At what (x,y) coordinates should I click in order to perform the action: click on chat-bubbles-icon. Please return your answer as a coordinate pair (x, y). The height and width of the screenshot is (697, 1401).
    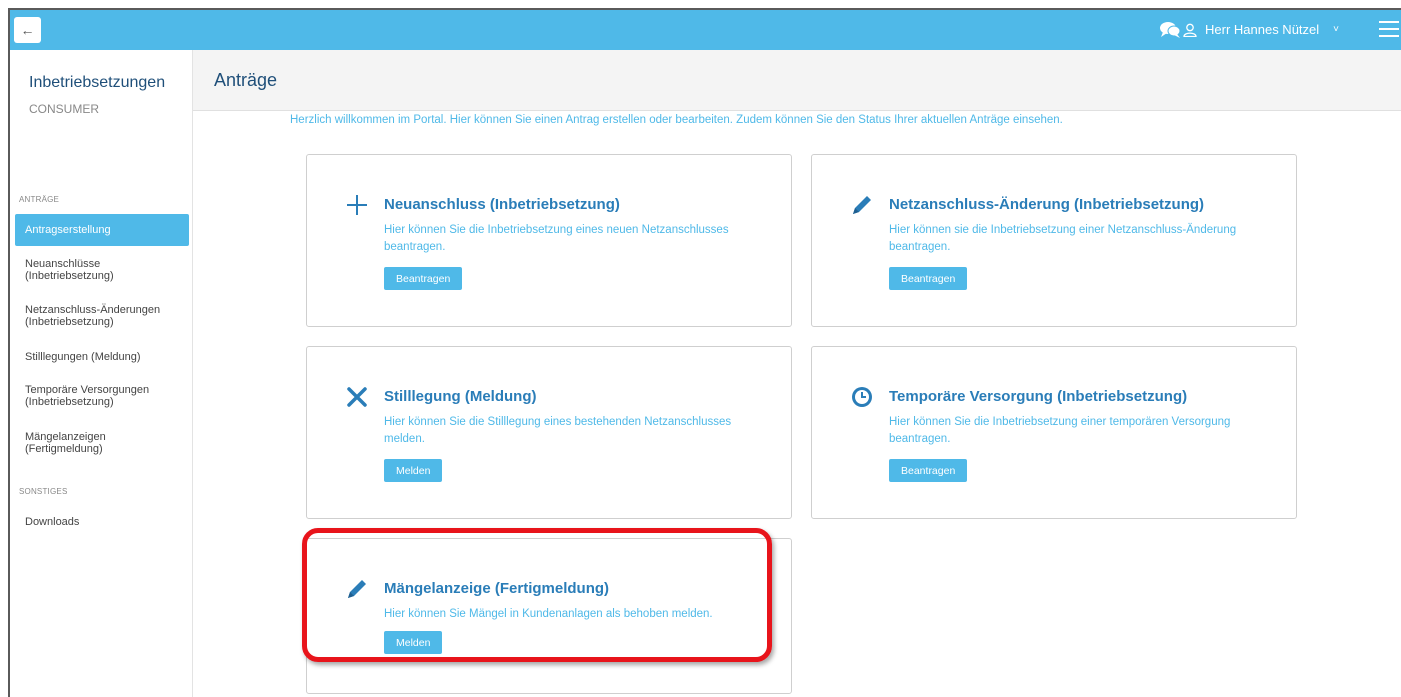
    Looking at the image, I should click on (1170, 30).